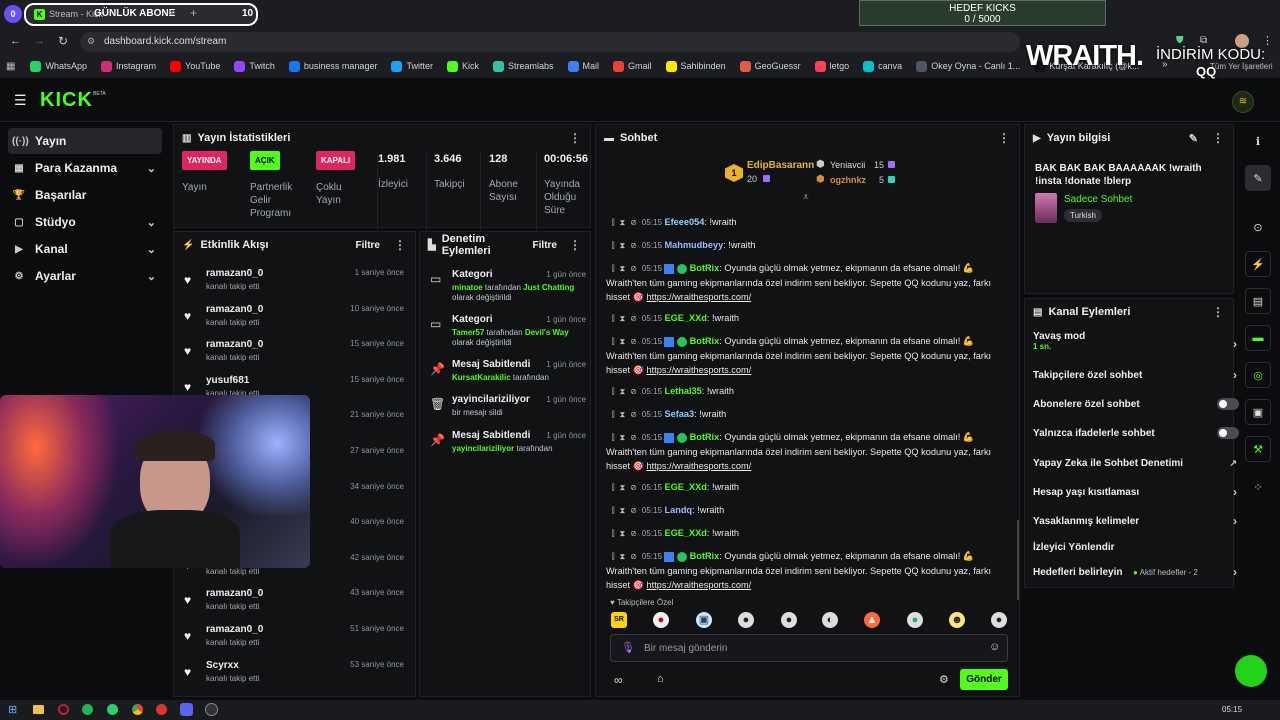 The height and width of the screenshot is (720, 1280). I want to click on lightning-icon: ⚡, so click(1258, 264).